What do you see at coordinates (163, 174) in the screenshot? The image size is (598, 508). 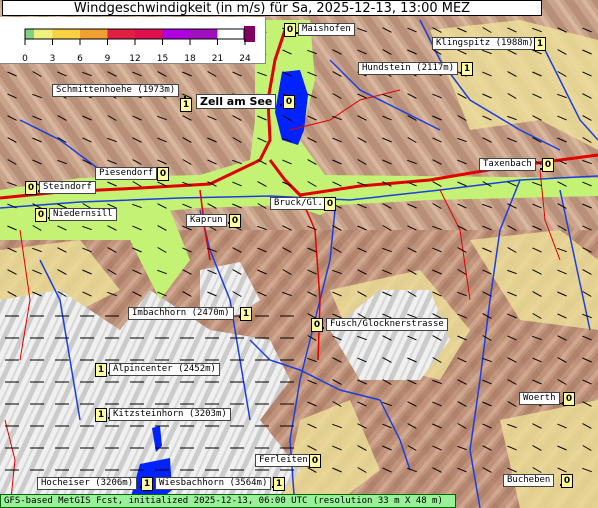 I see `wind-value-piesendorf: 0` at bounding box center [163, 174].